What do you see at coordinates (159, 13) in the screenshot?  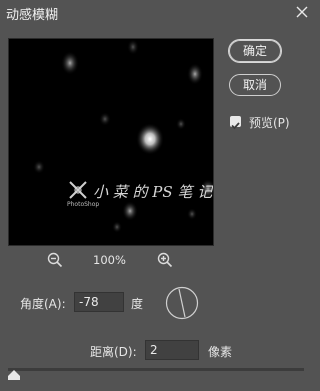 I see `title-bar: 动感模糊` at bounding box center [159, 13].